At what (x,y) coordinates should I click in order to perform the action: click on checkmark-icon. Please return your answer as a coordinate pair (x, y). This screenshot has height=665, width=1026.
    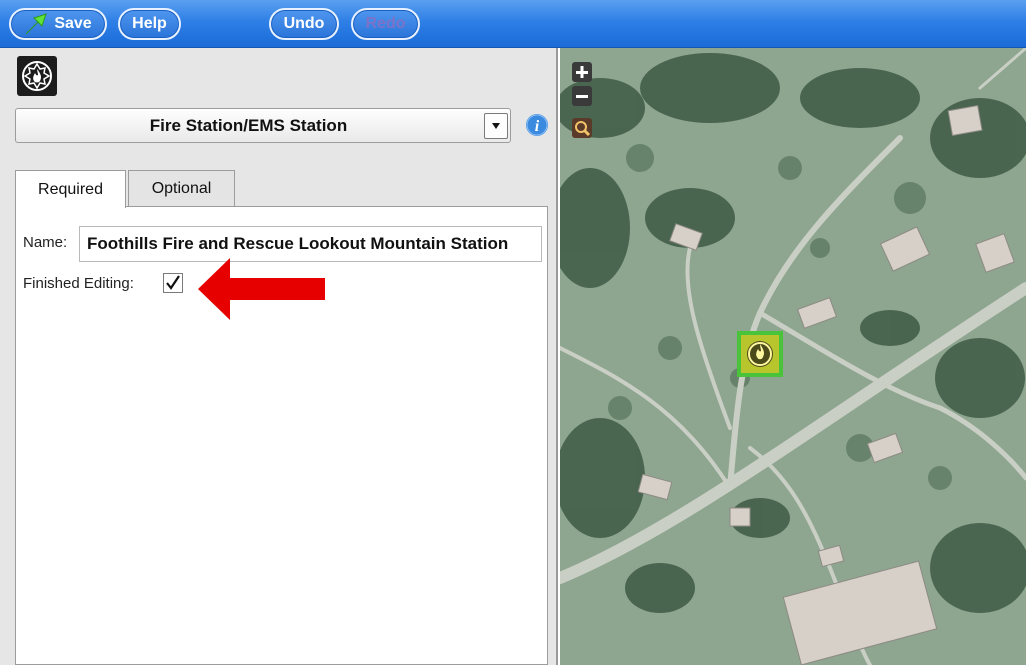
    Looking at the image, I should click on (173, 282).